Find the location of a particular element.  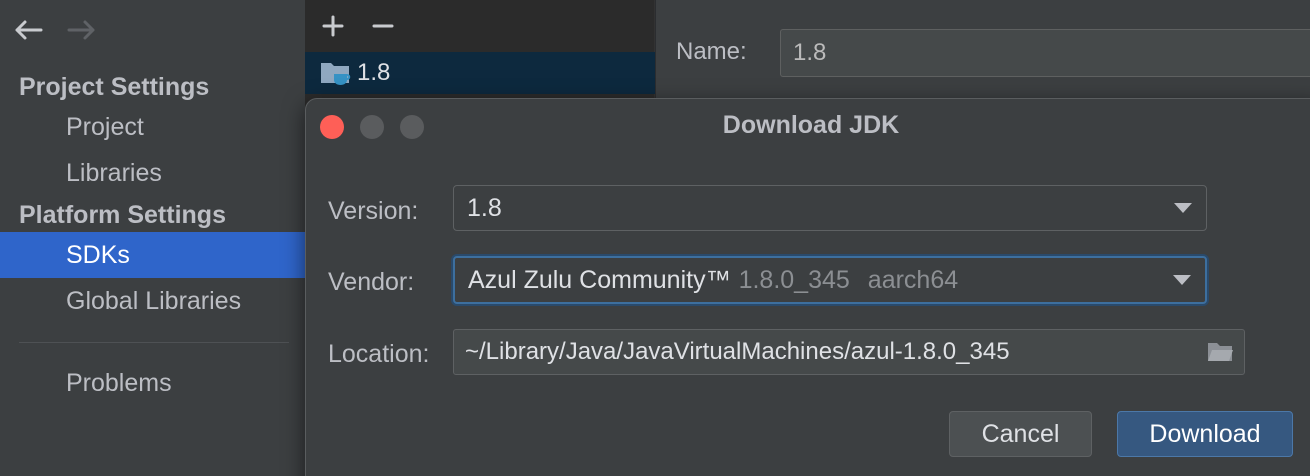

sidebar-divider is located at coordinates (154, 342).